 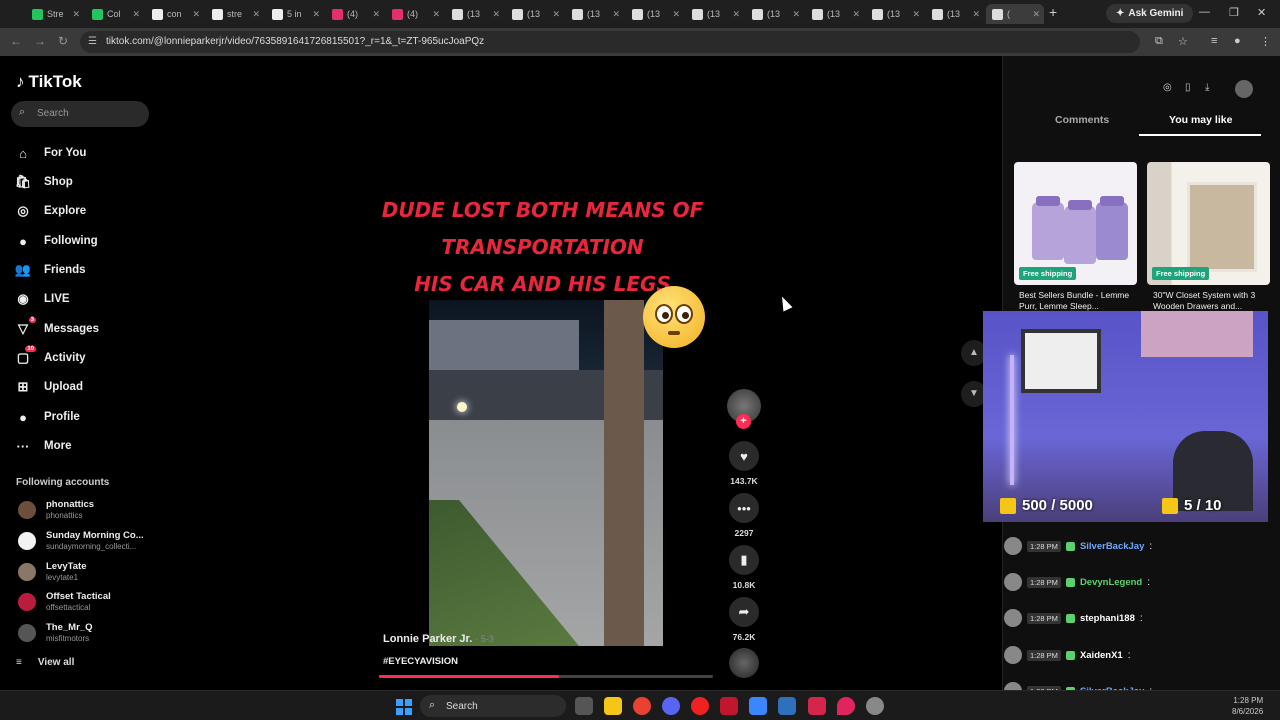 What do you see at coordinates (1159, 41) in the screenshot?
I see `install-app-icon: ⧉` at bounding box center [1159, 41].